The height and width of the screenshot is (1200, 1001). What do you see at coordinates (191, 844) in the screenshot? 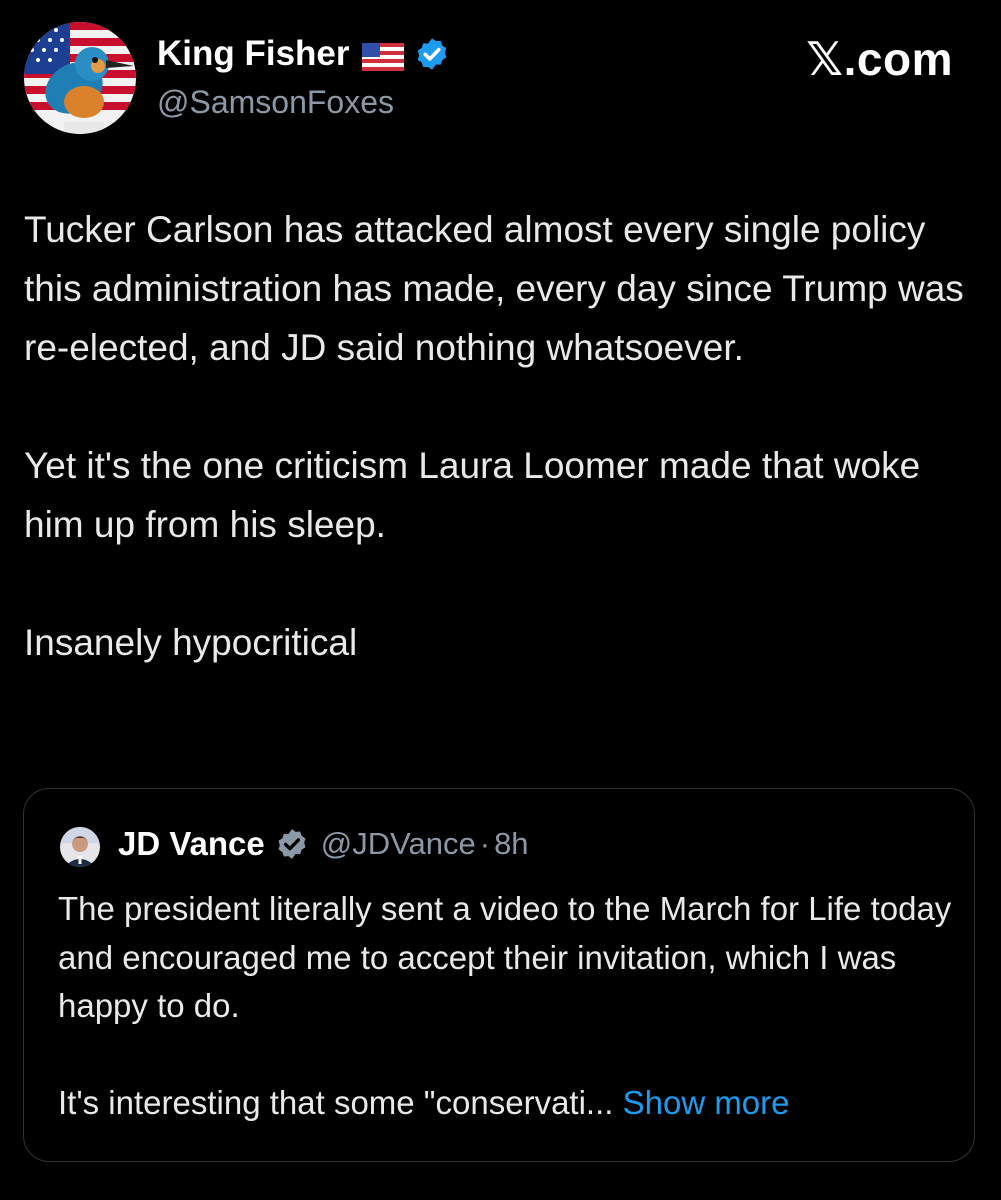
I see `quoted-author-name: JD Vance` at bounding box center [191, 844].